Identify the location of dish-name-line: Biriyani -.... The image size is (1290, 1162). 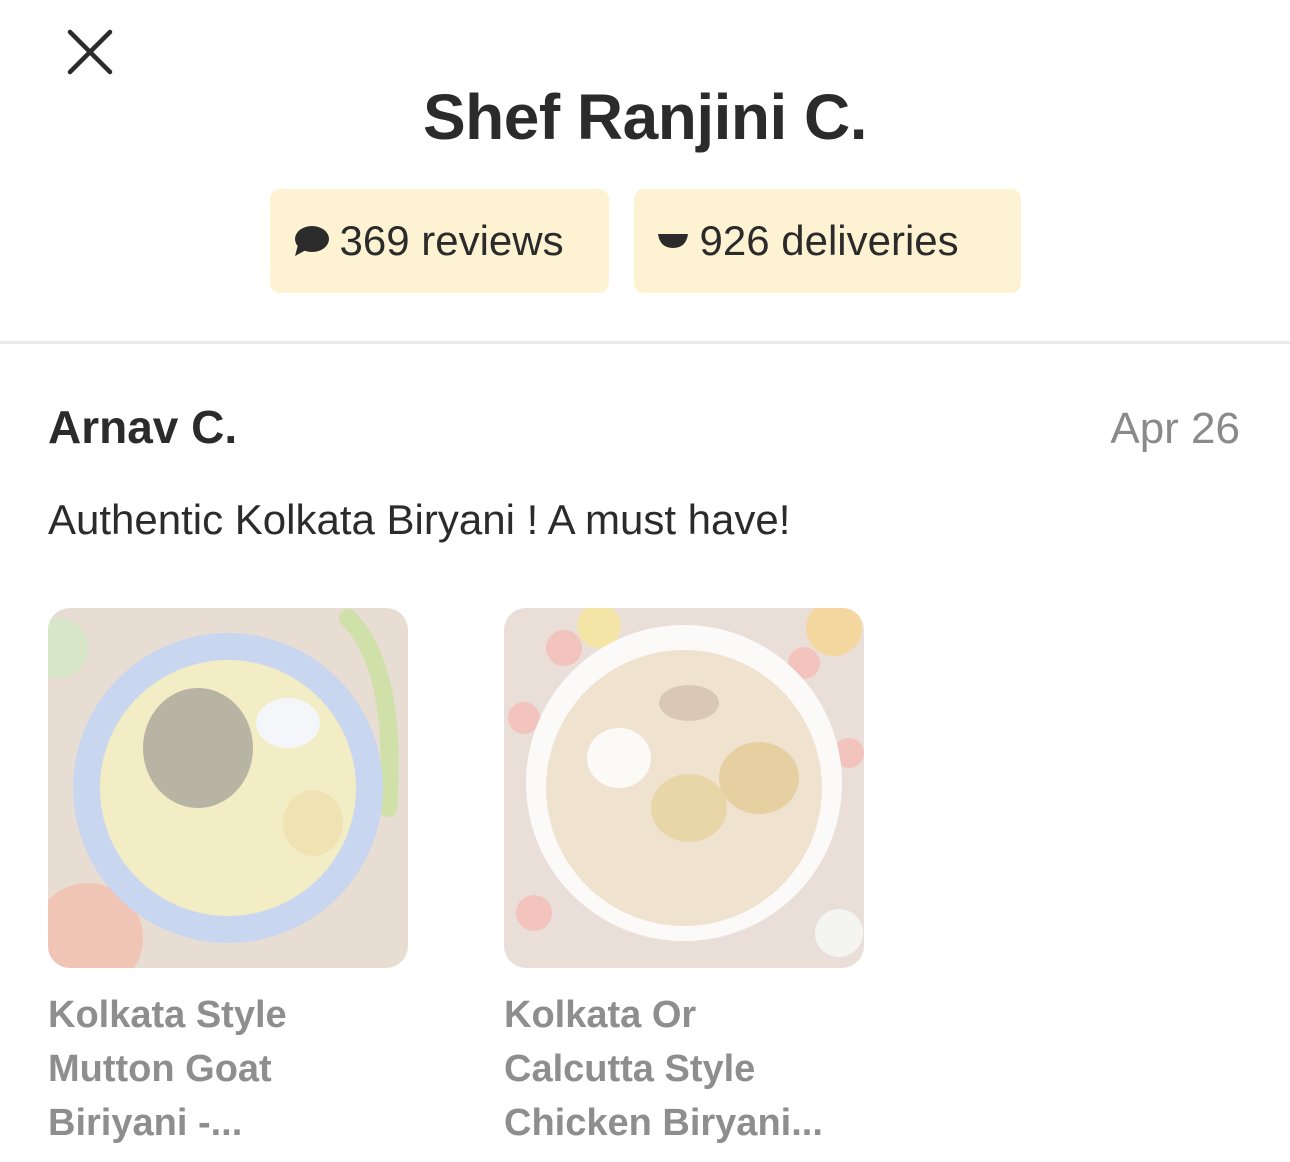
(145, 1123).